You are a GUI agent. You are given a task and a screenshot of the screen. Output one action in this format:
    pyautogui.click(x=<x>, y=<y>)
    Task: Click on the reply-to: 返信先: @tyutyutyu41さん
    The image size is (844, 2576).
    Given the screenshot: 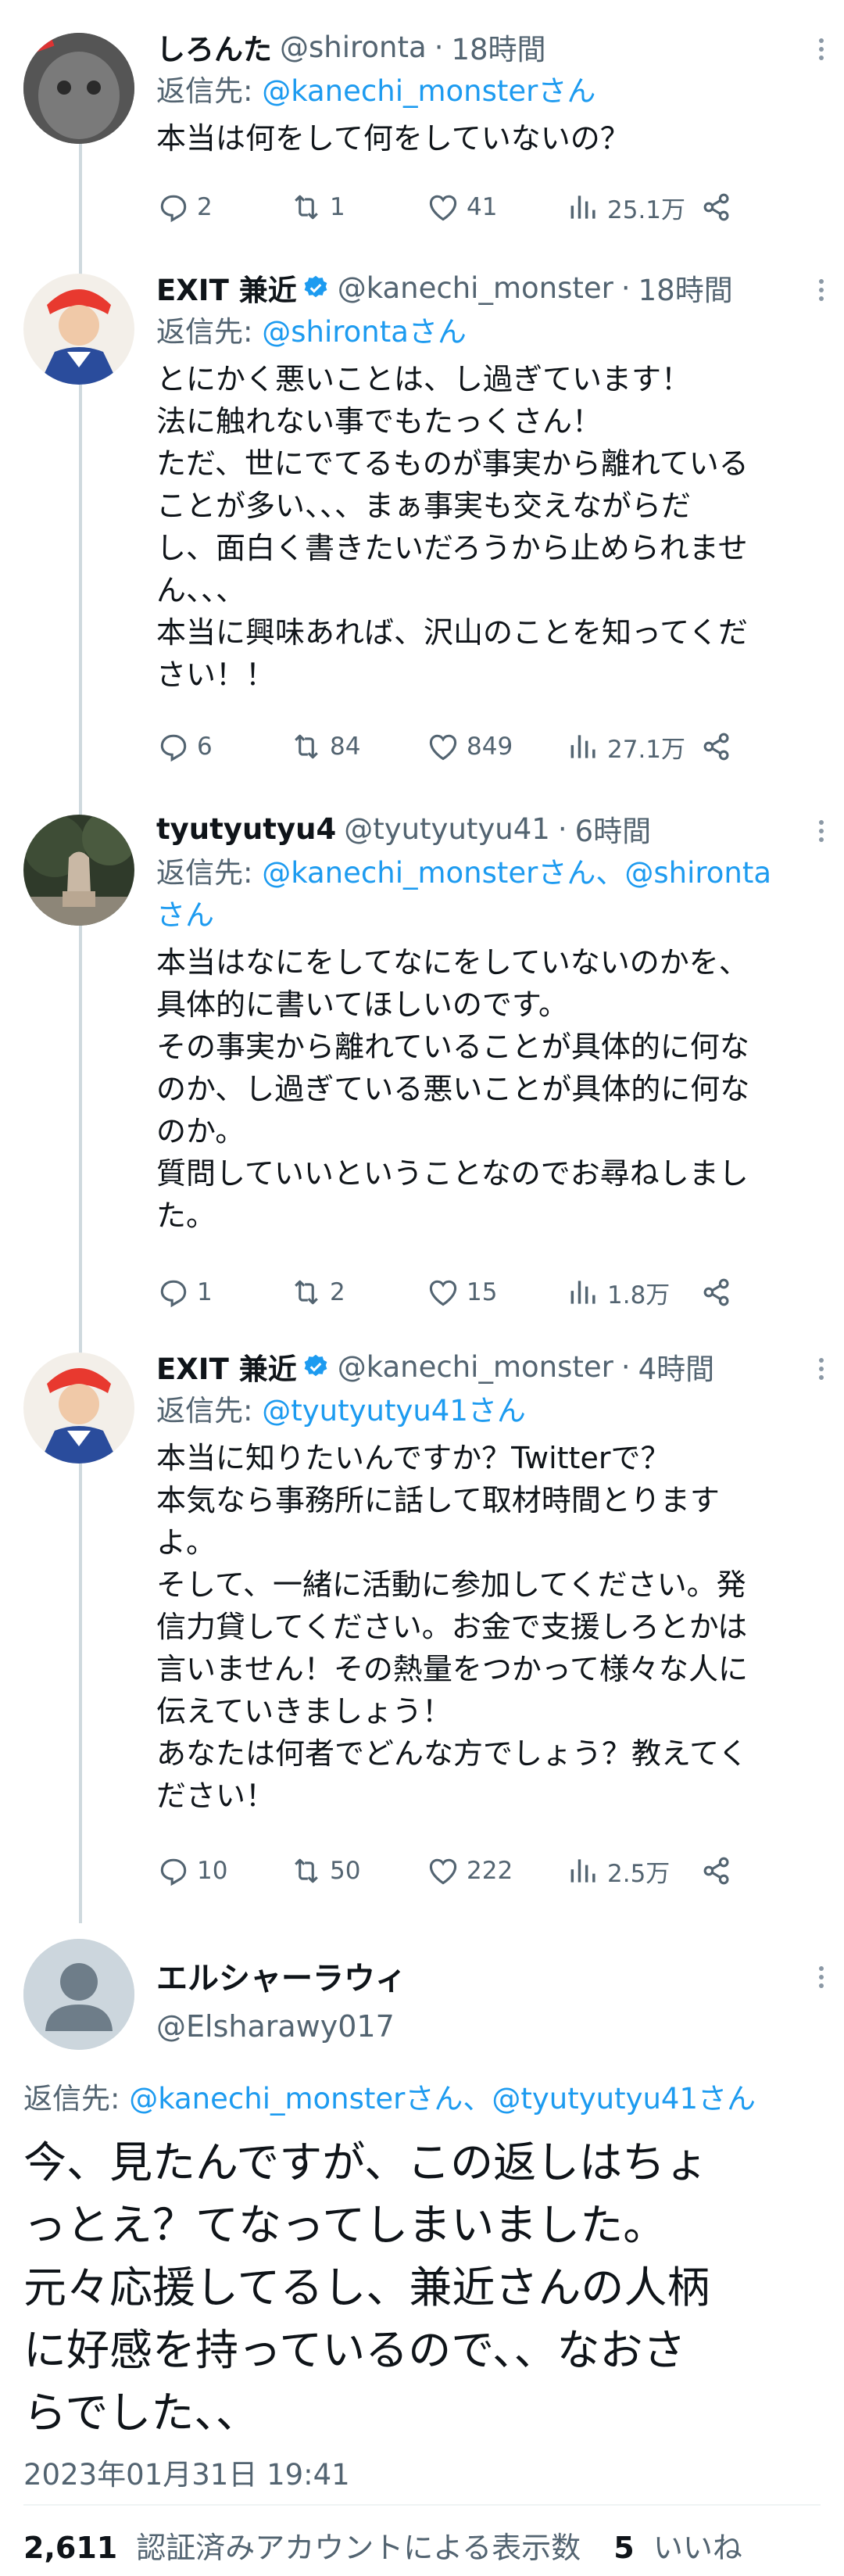 What is the action you would take?
    pyautogui.click(x=492, y=1411)
    